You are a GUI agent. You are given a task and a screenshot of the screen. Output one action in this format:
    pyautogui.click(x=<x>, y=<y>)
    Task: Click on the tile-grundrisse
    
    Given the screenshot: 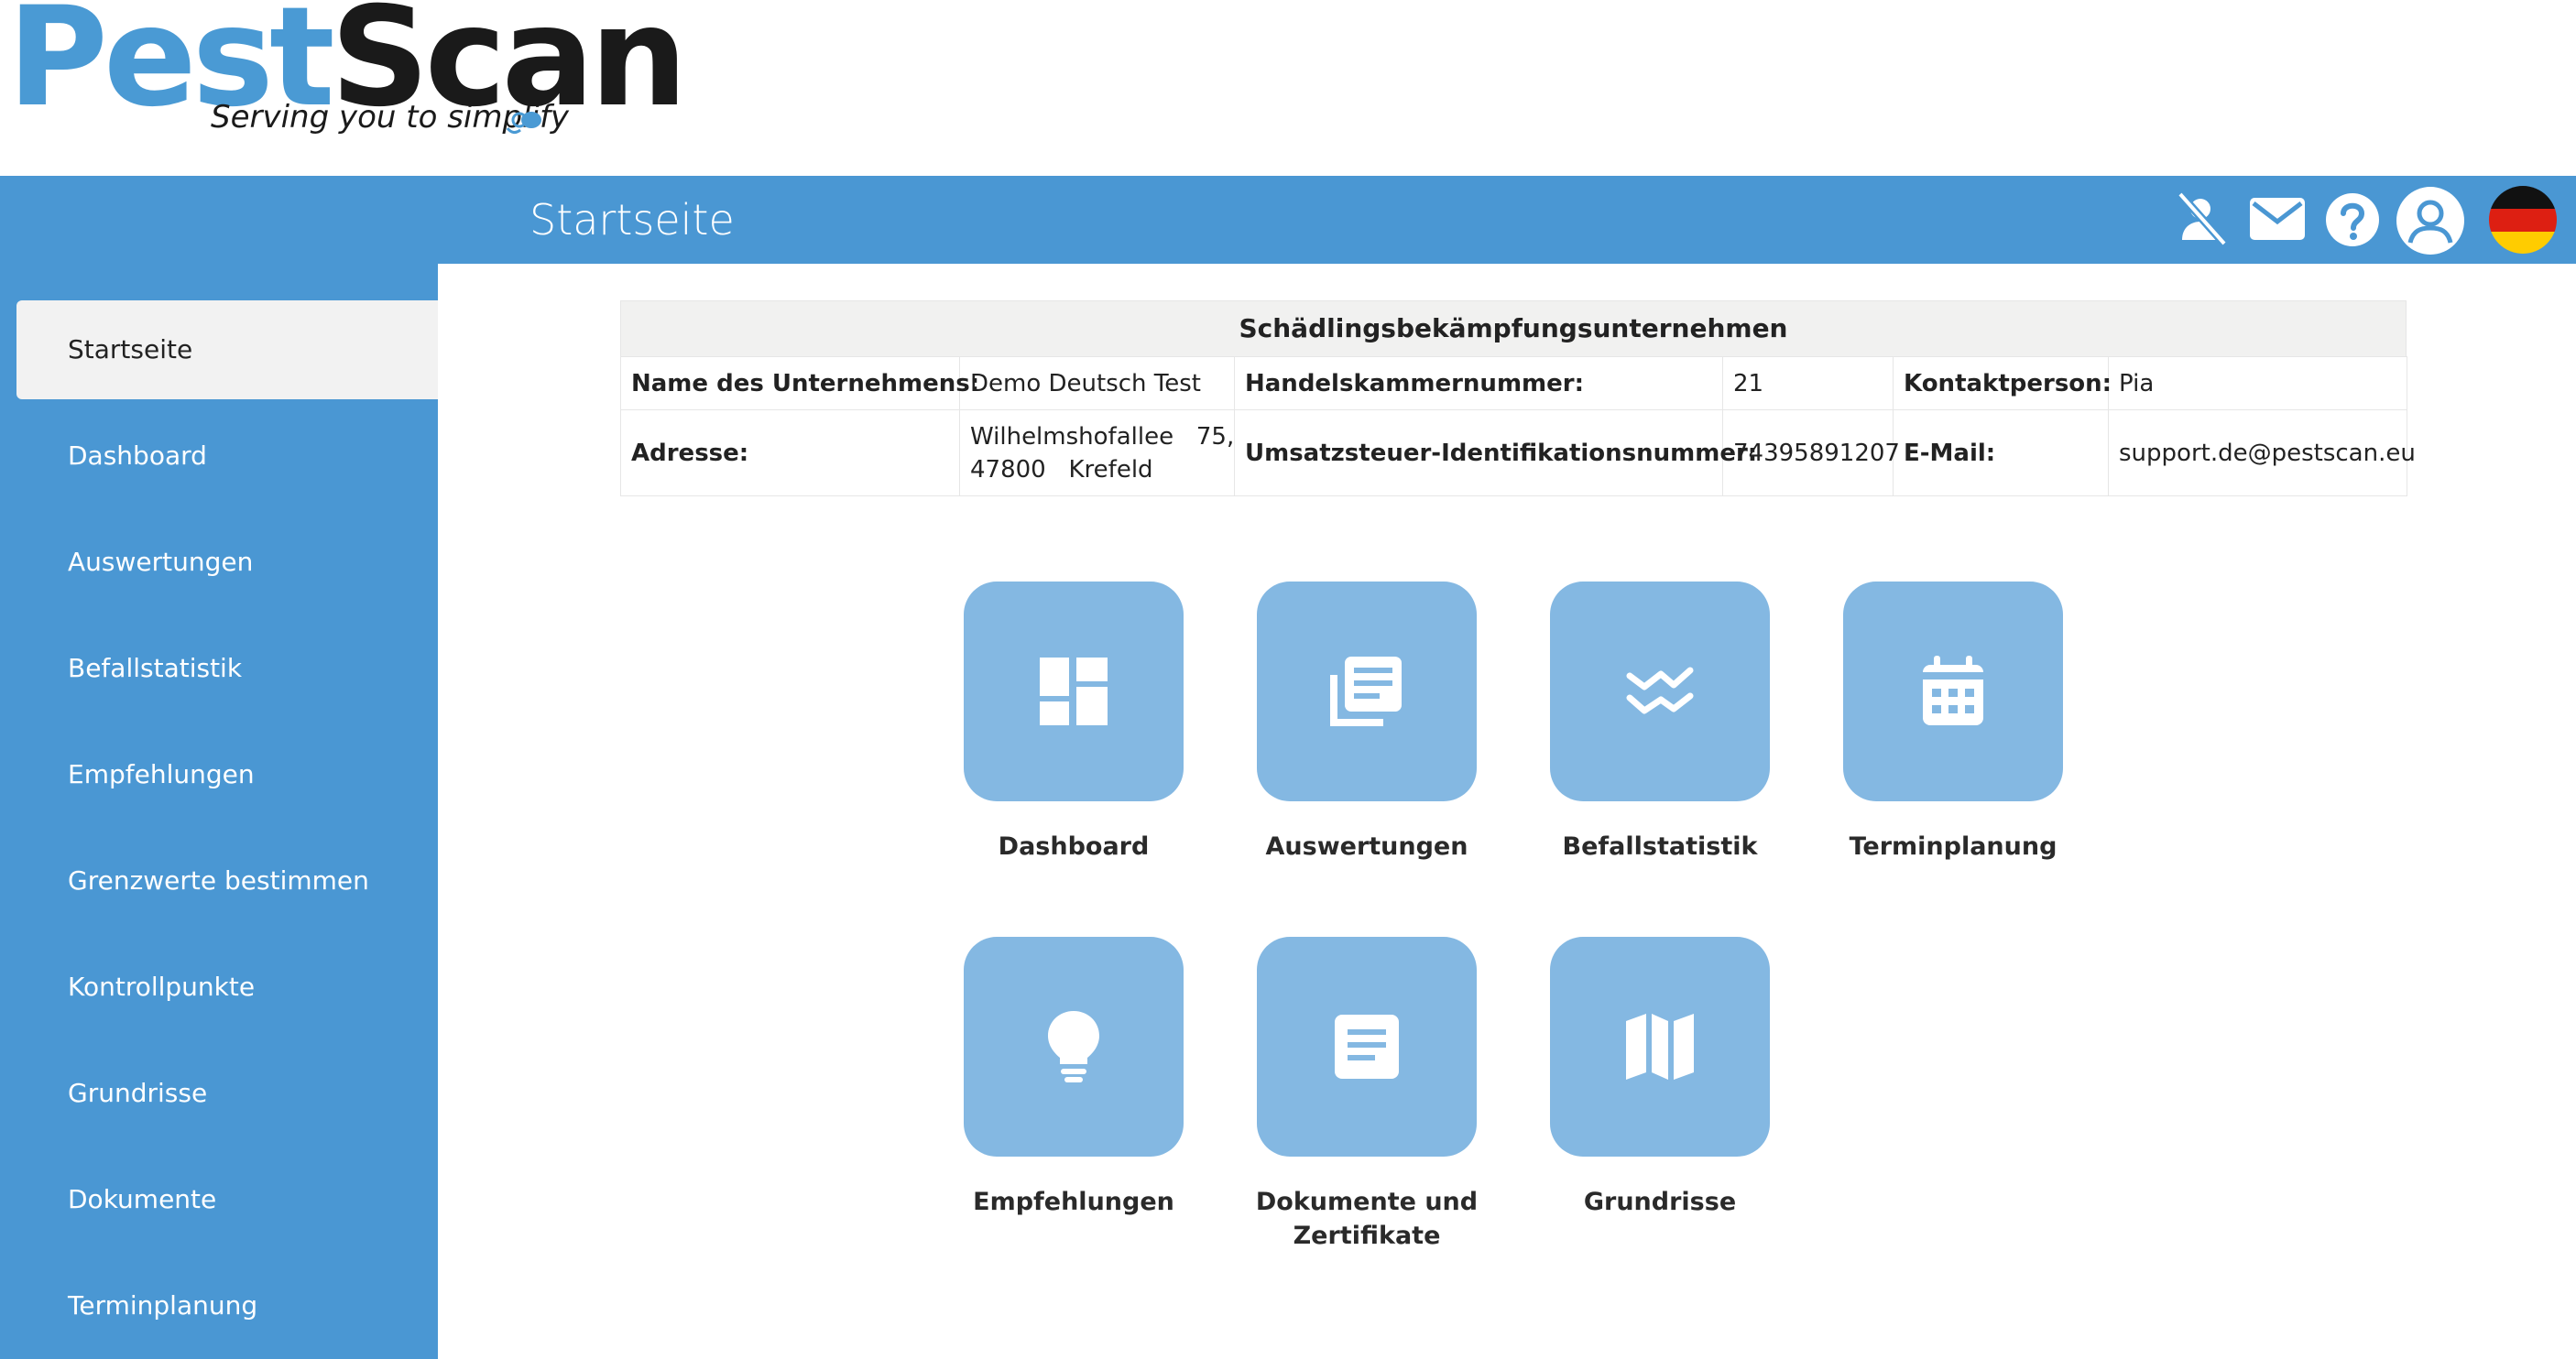 What is the action you would take?
    pyautogui.click(x=1660, y=1047)
    